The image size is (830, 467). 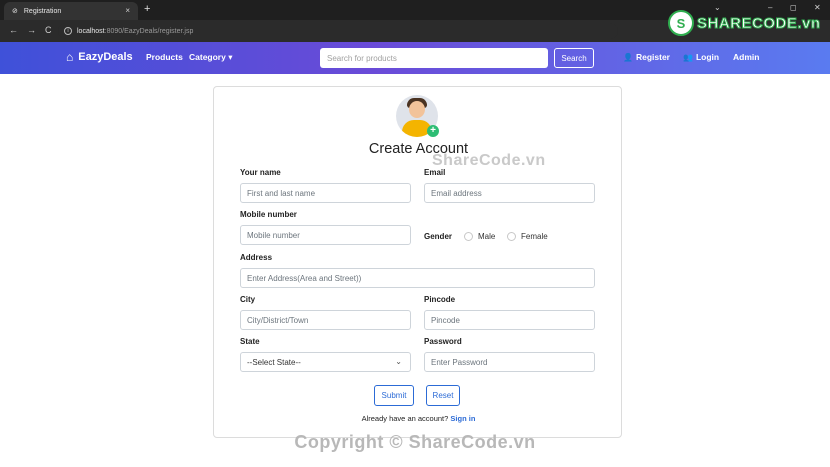 What do you see at coordinates (509, 320) in the screenshot?
I see `pincode-field: Pincode` at bounding box center [509, 320].